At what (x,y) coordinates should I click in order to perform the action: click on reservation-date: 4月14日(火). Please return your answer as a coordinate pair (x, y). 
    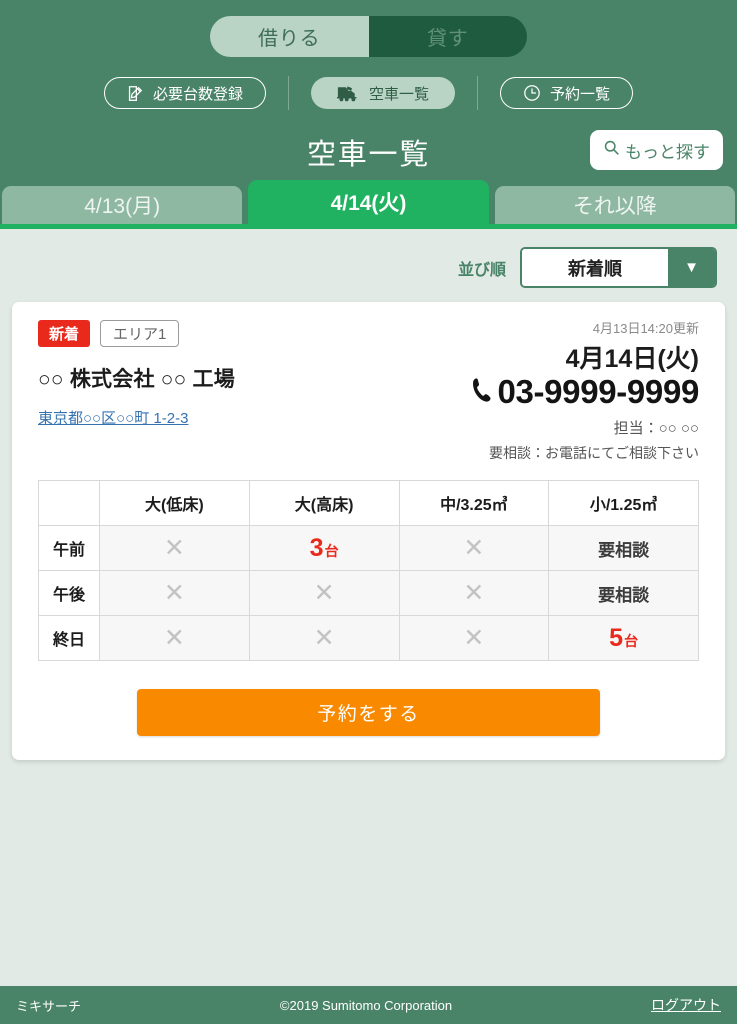
    Looking at the image, I should click on (632, 359).